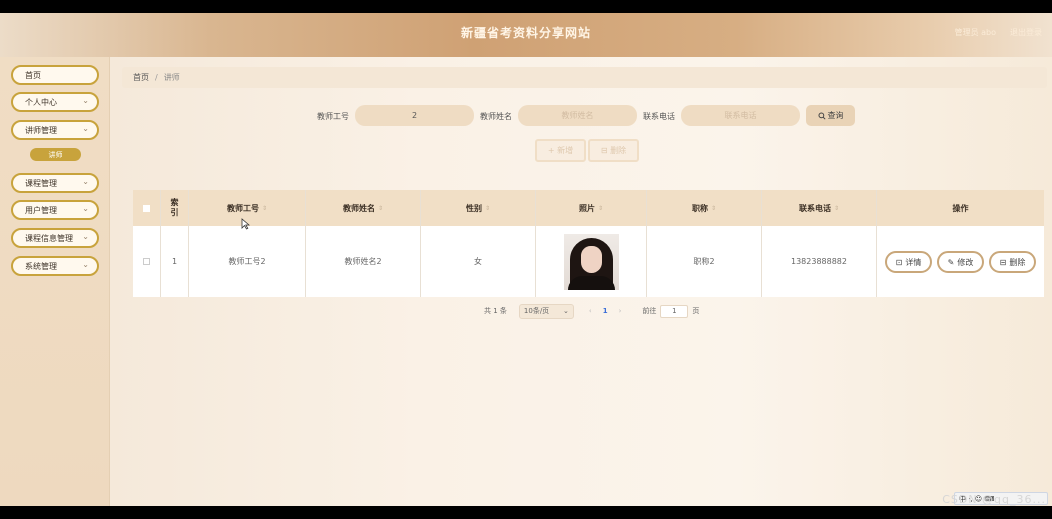 The width and height of the screenshot is (1052, 519). I want to click on page-jump-label: 前往, so click(649, 311).